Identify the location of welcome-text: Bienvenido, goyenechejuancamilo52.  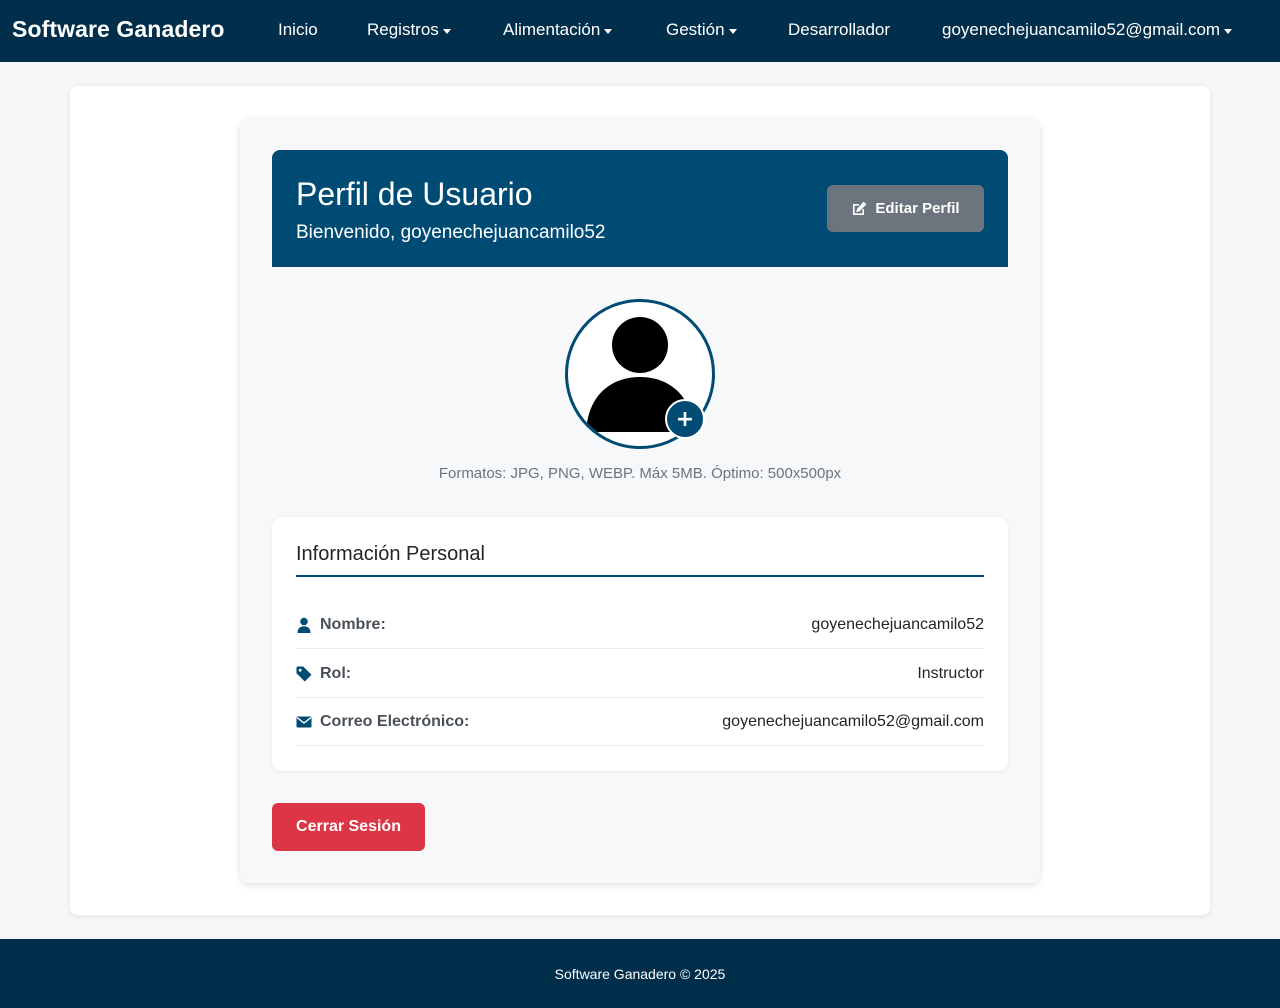
(451, 232).